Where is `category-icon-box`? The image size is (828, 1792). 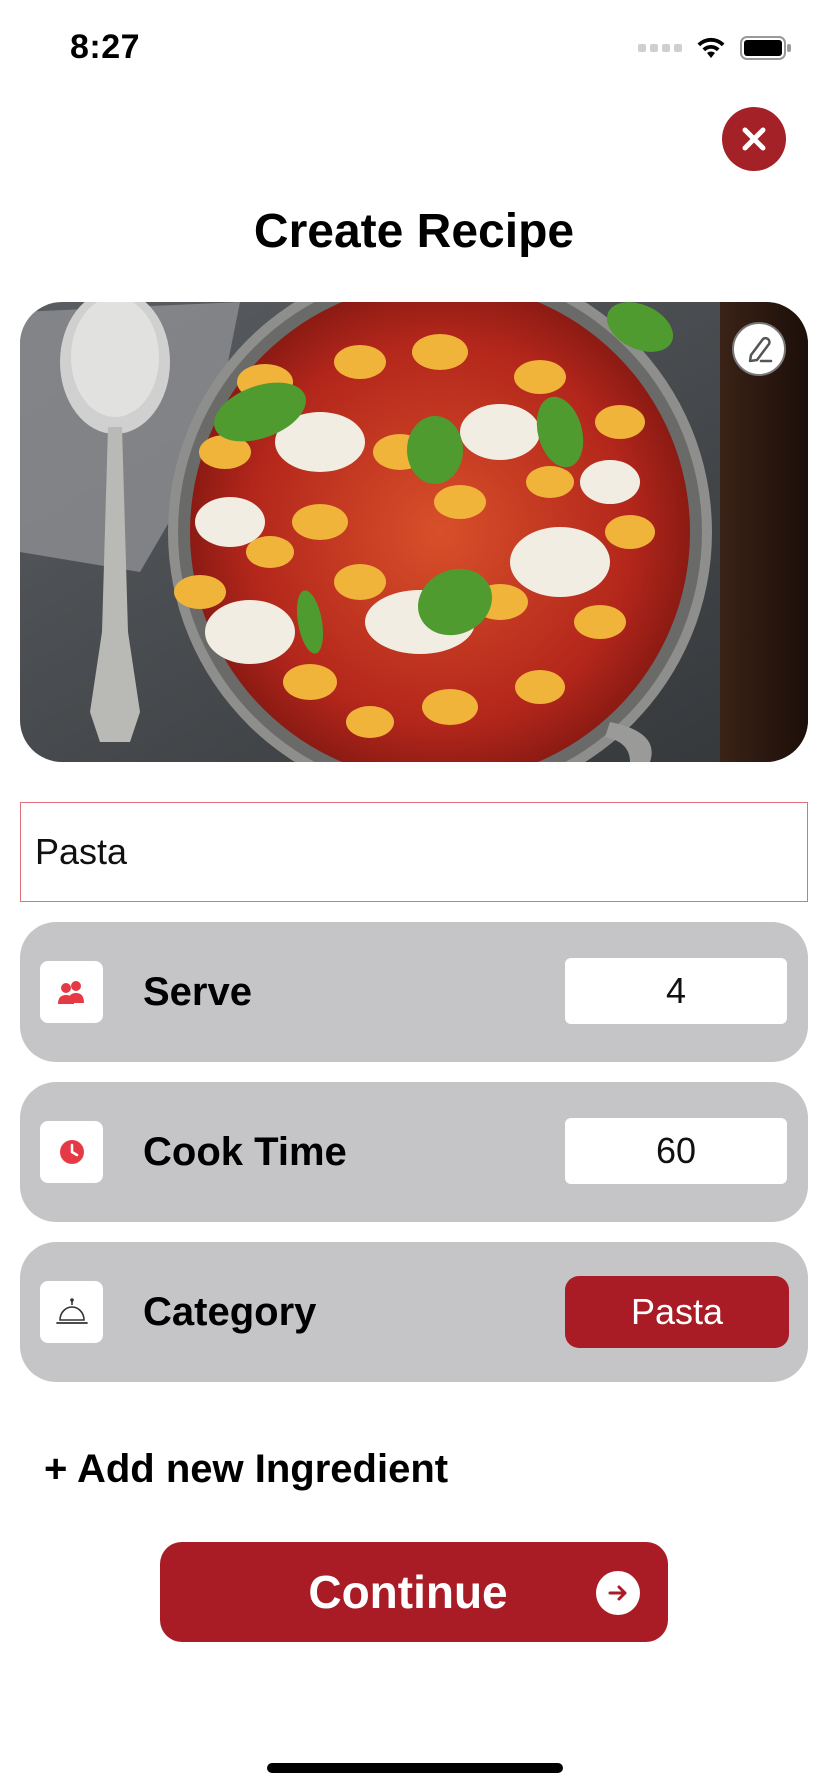 category-icon-box is located at coordinates (71, 1312).